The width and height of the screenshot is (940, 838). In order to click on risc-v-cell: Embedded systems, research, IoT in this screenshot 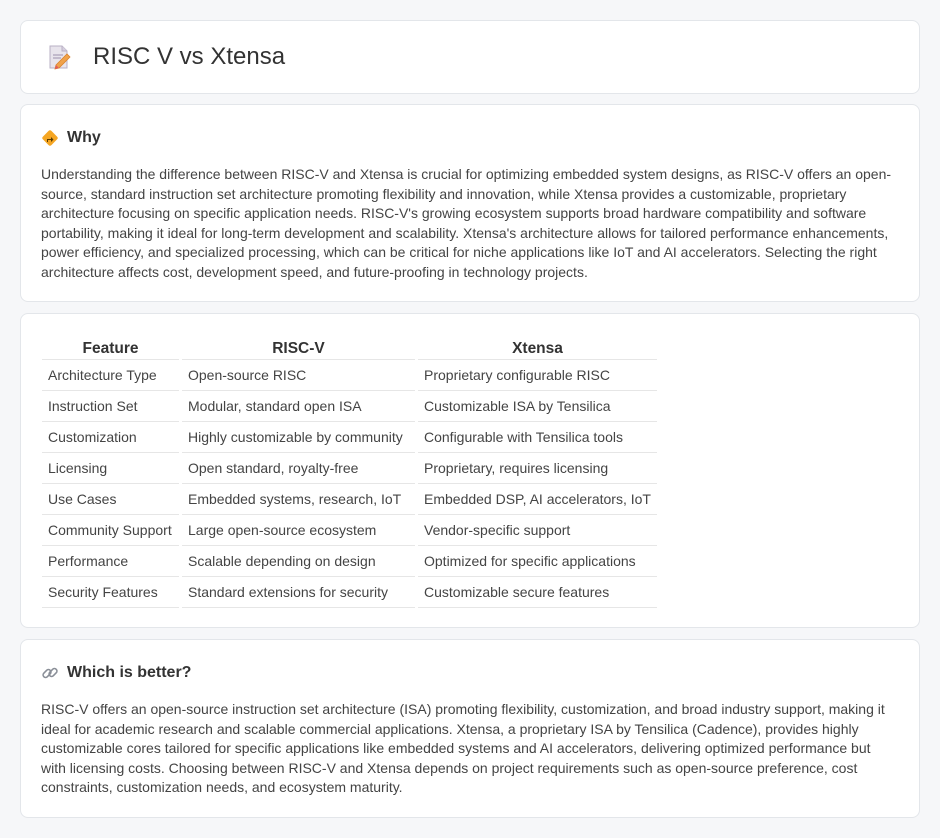, I will do `click(298, 499)`.